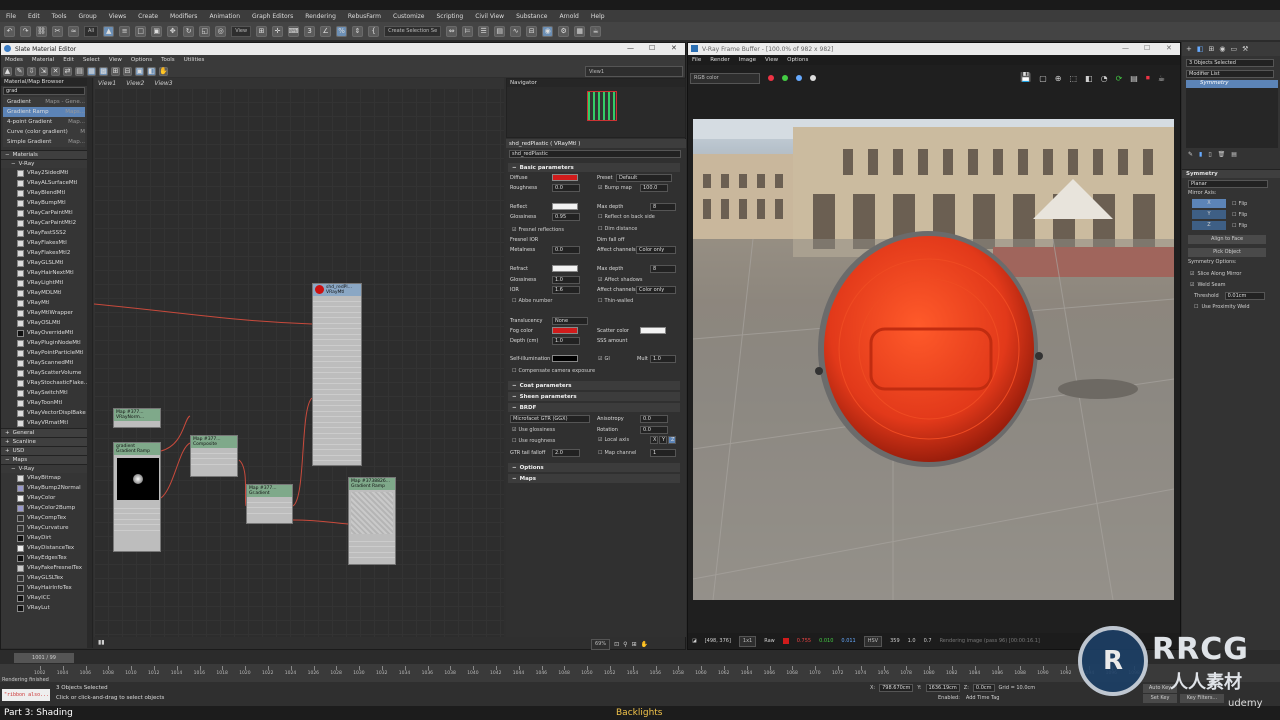 The image size is (1280, 720). What do you see at coordinates (139, 71) in the screenshot?
I see `material-parameter-editor-icon: ▣` at bounding box center [139, 71].